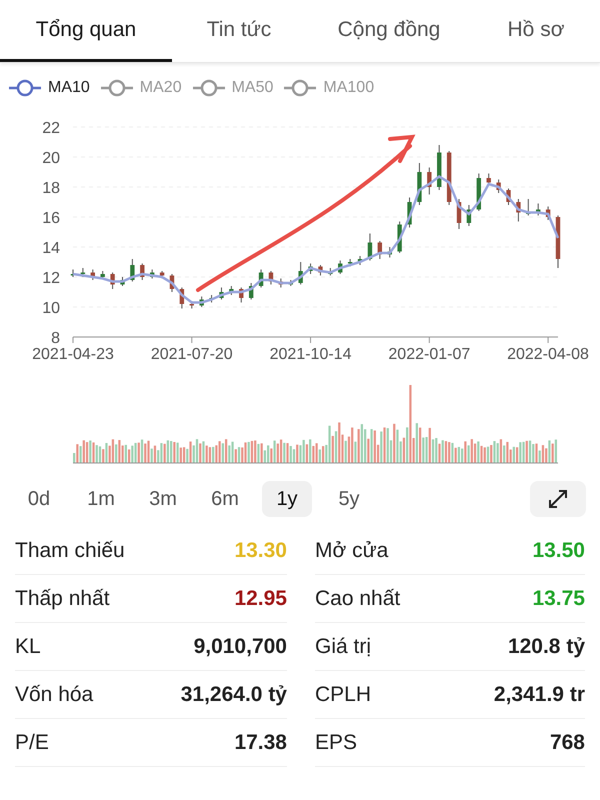  I want to click on stat-label: KL, so click(28, 646).